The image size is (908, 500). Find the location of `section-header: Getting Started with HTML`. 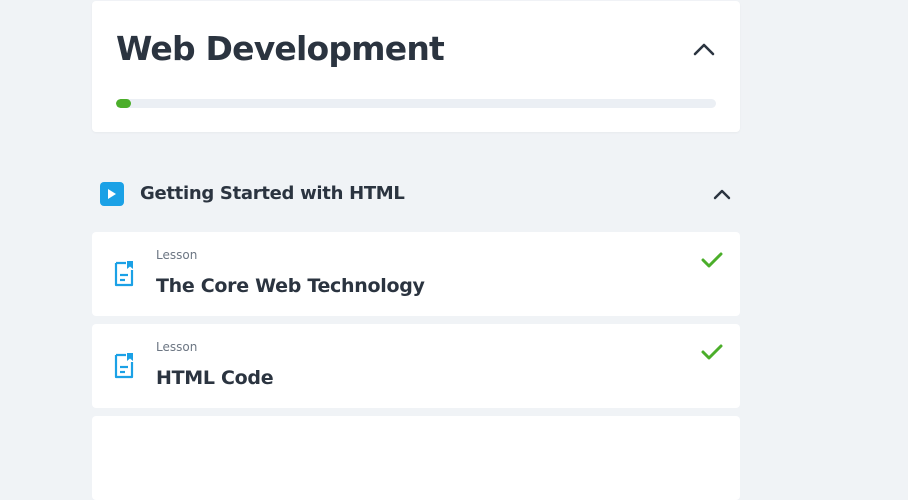

section-header: Getting Started with HTML is located at coordinates (416, 194).